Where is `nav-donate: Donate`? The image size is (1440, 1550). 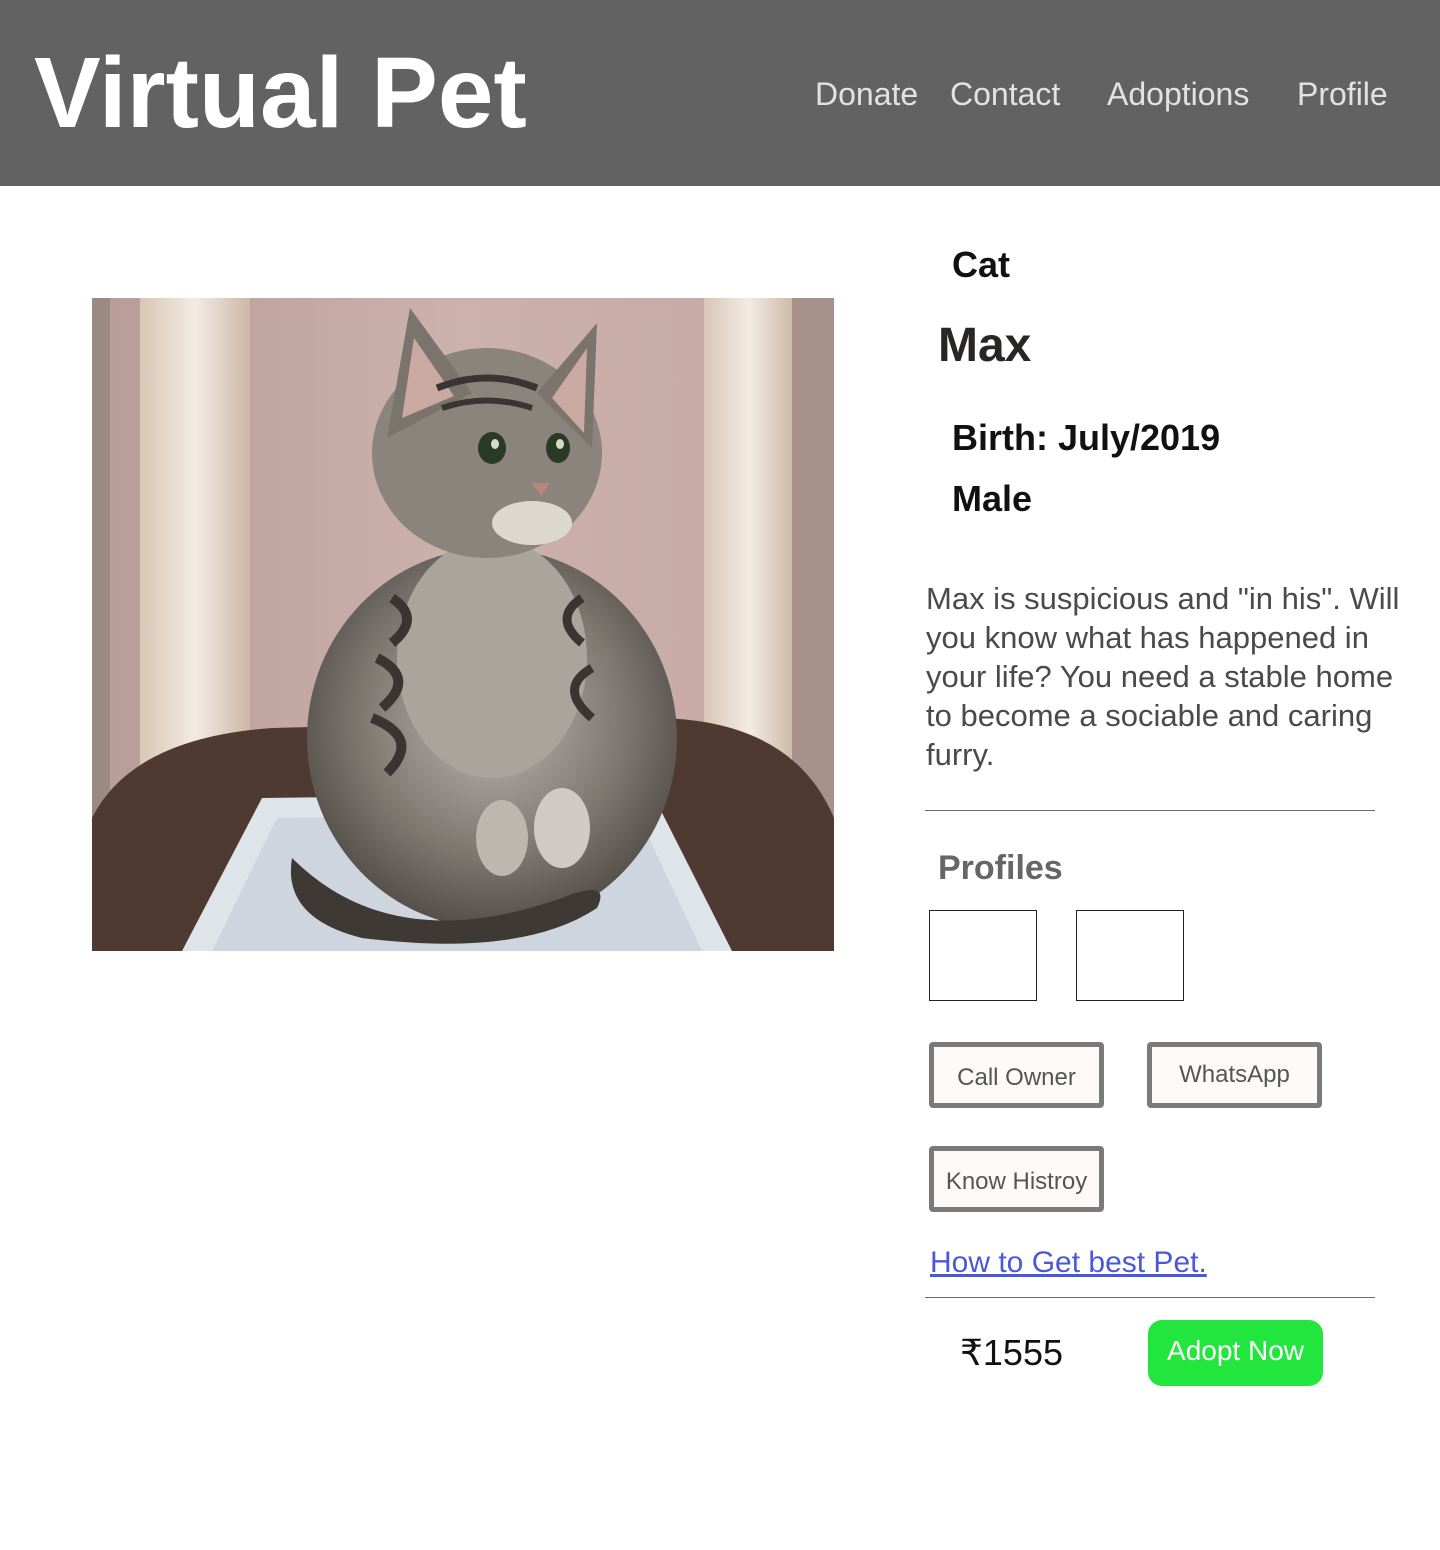
nav-donate: Donate is located at coordinates (866, 94).